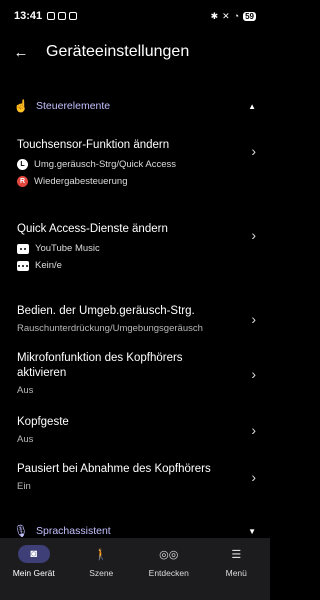 Image resolution: width=320 pixels, height=600 pixels. I want to click on row-value: Umg.geräusch-Strg/Quick Access, so click(105, 164).